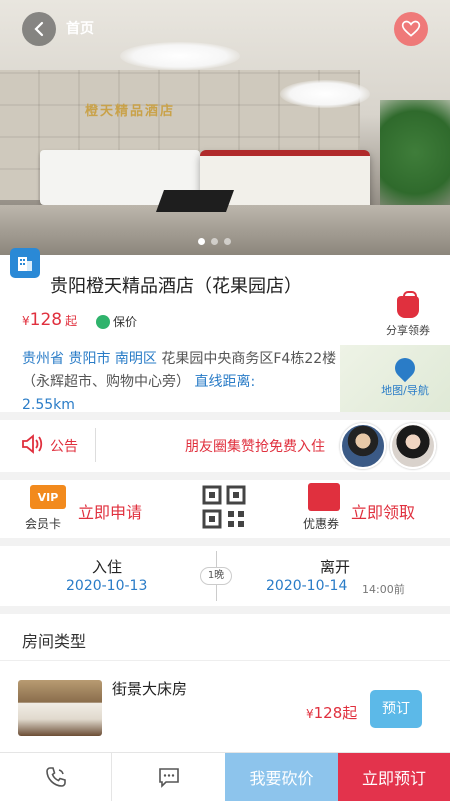  Describe the element at coordinates (225, 230) in the screenshot. I see `hero-floor` at that location.